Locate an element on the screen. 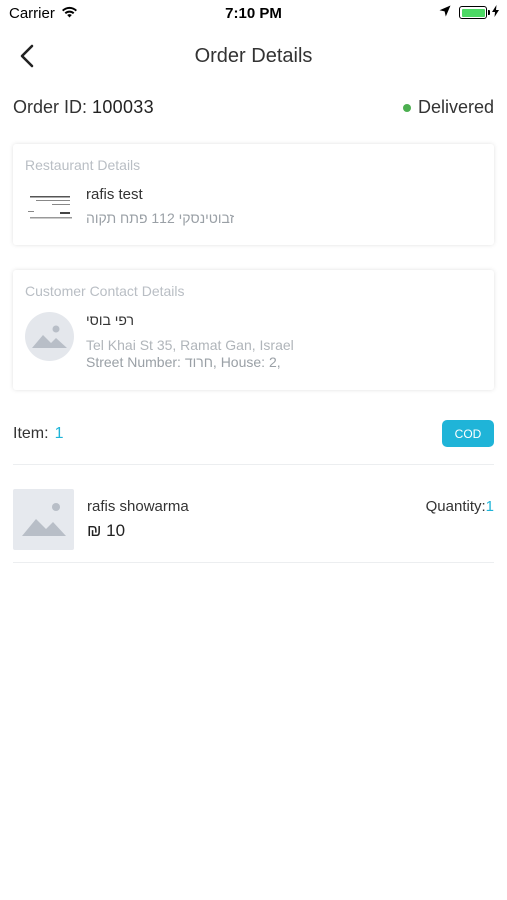  items-label: Item: 1 is located at coordinates (38, 434).